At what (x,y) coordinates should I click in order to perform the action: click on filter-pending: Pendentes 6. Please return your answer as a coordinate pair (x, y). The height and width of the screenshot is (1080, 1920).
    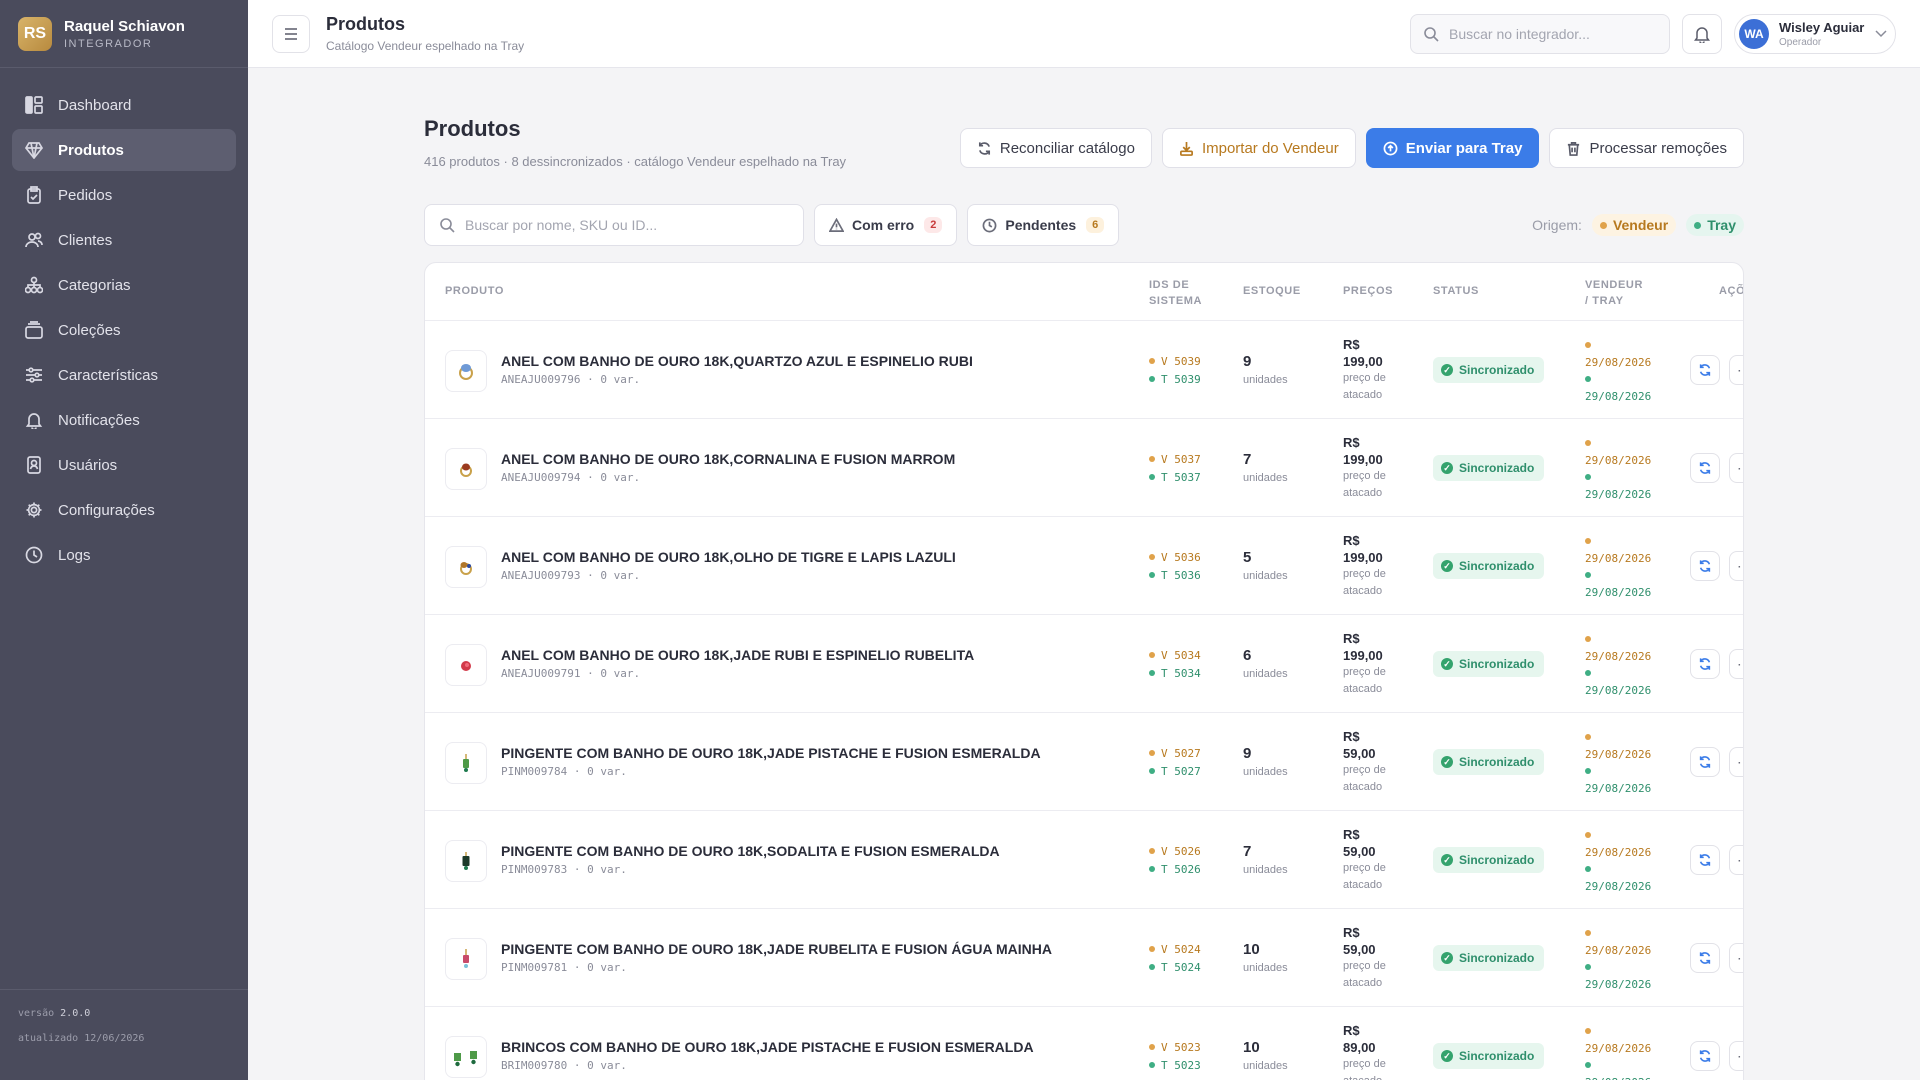
    Looking at the image, I should click on (1043, 225).